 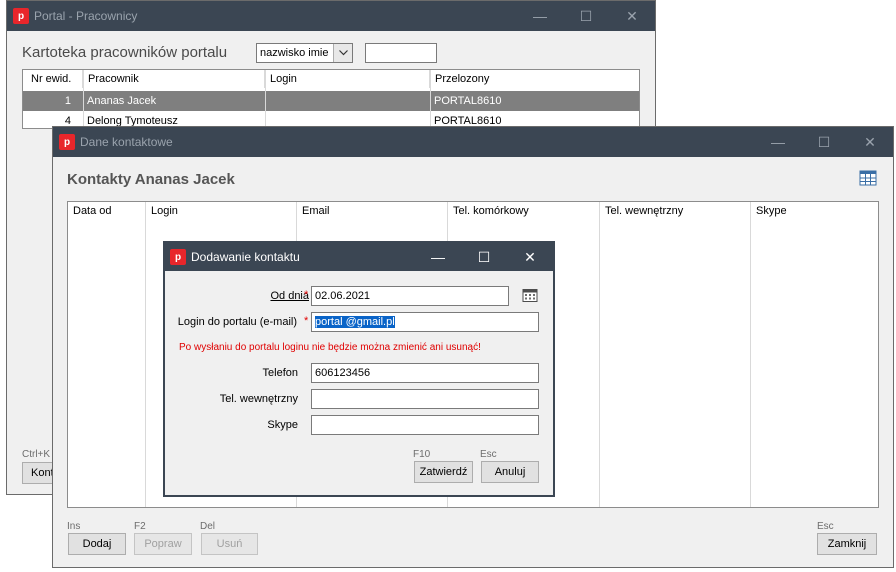 I want to click on row-login, so click(x=347, y=101).